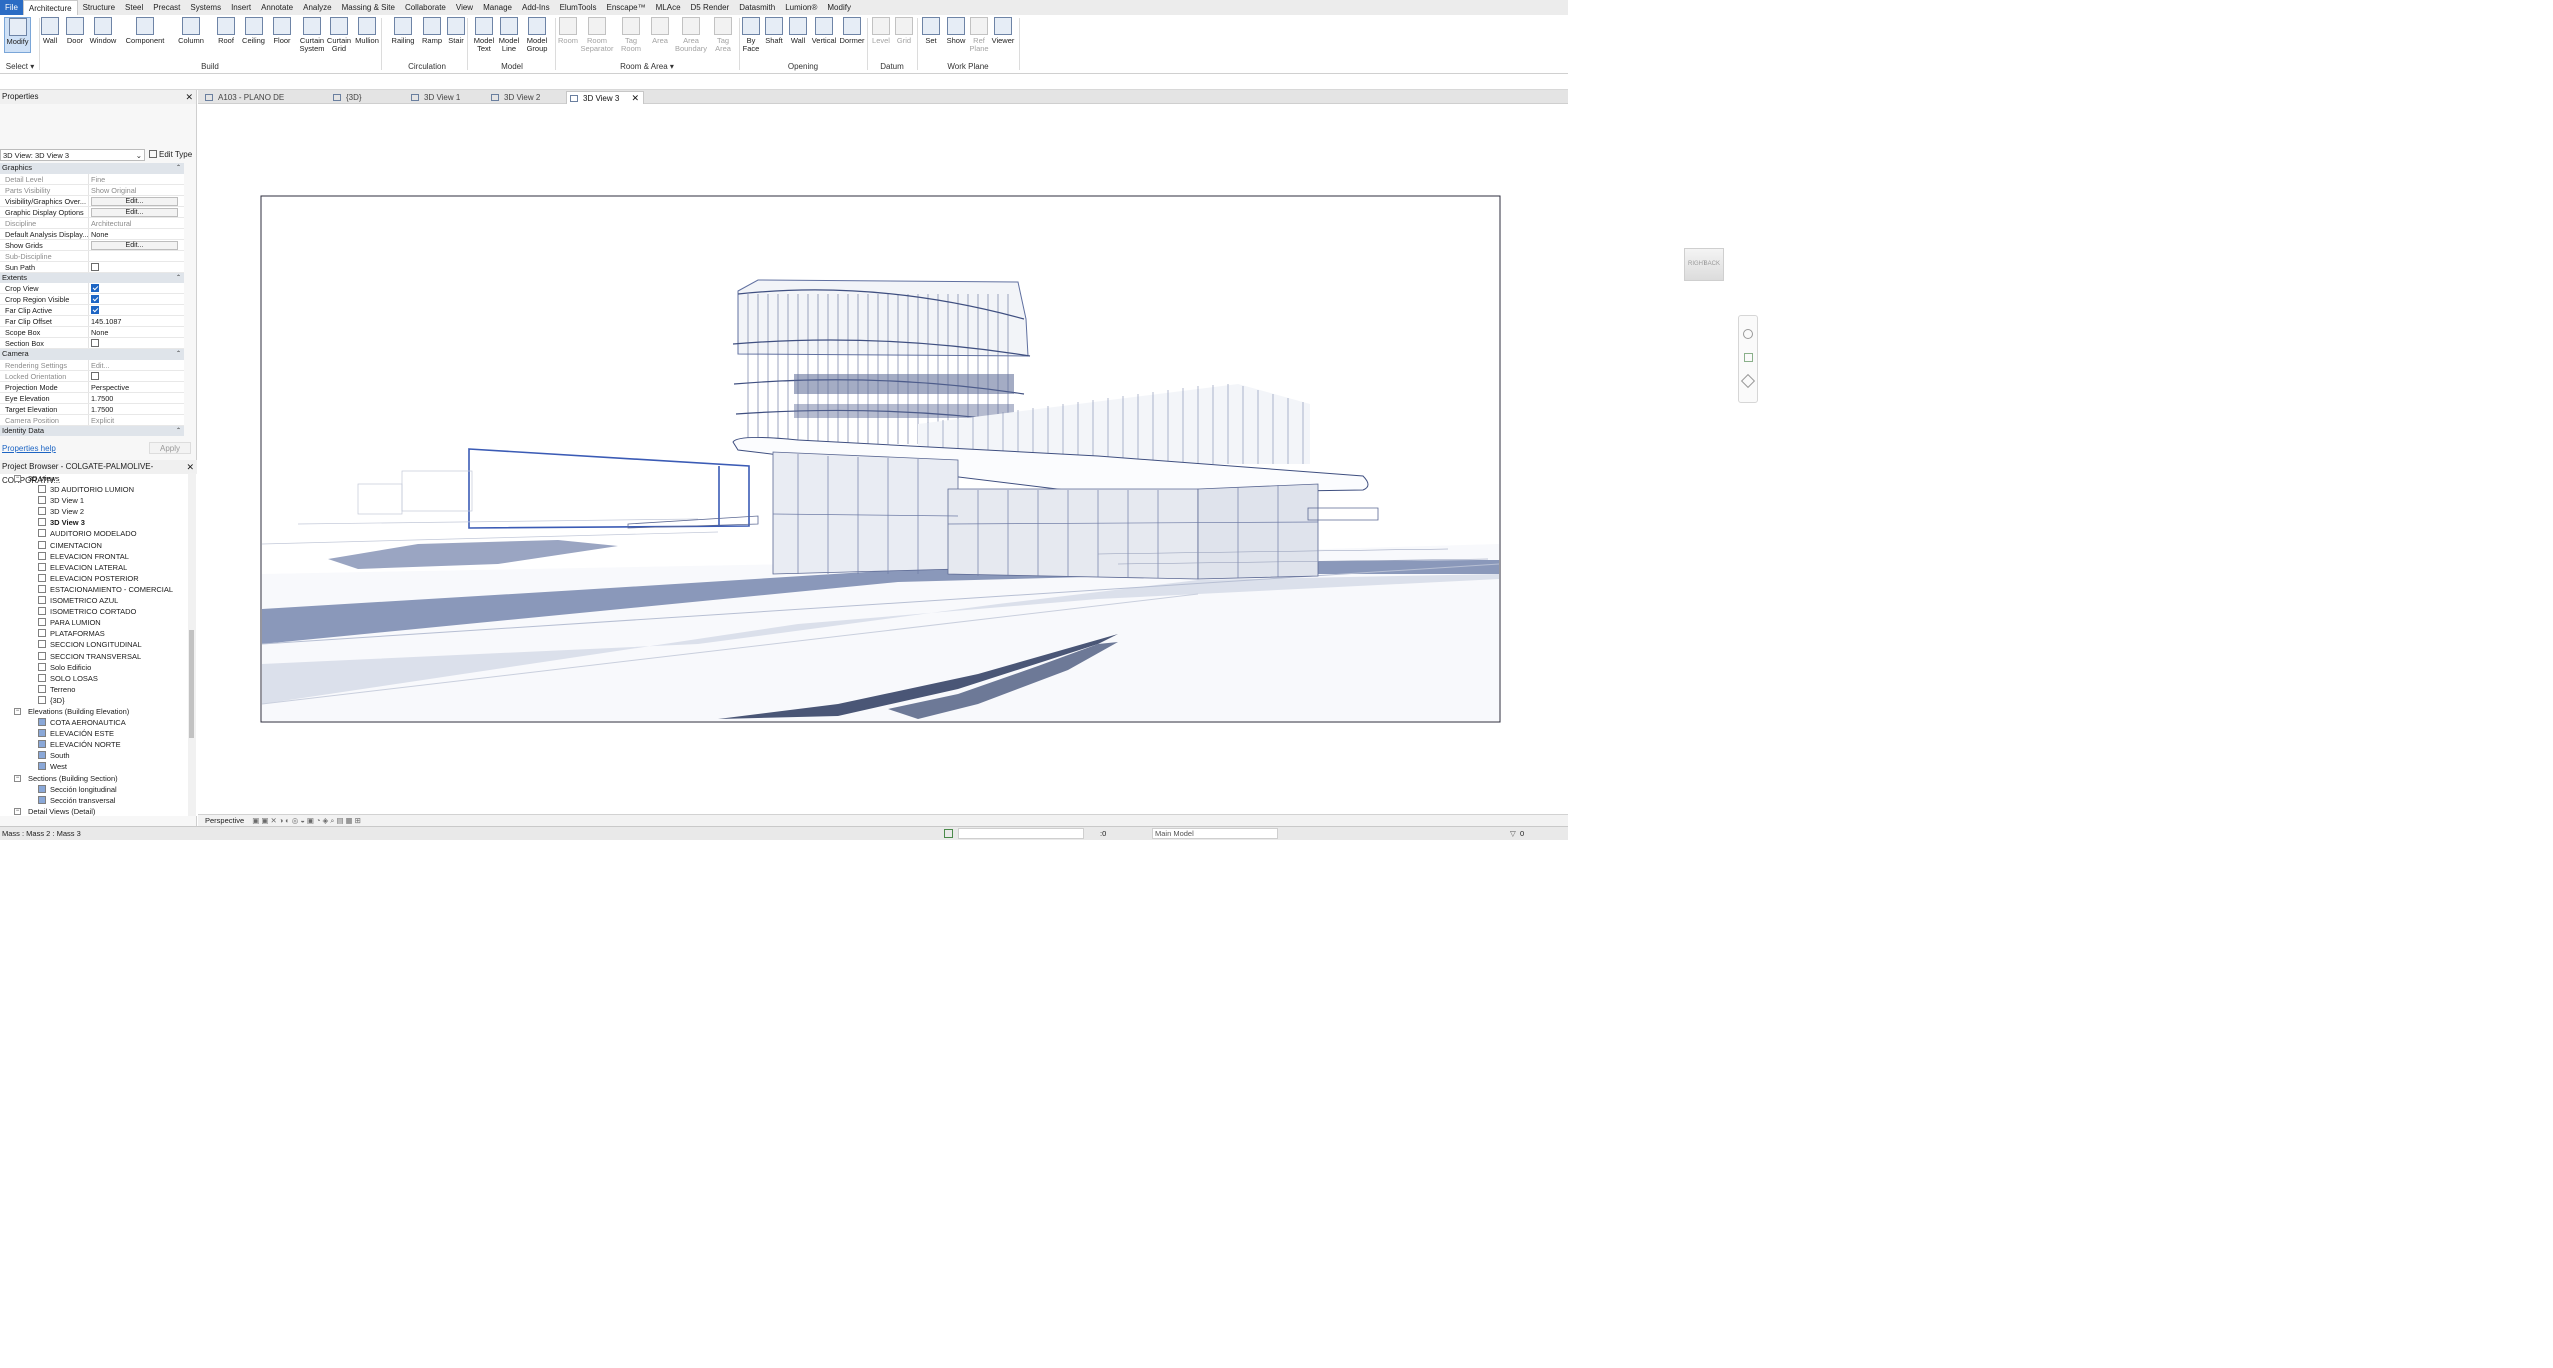 This screenshot has width=2553, height=1368. I want to click on browser-view-item: SOLO LOSAS, so click(94, 678).